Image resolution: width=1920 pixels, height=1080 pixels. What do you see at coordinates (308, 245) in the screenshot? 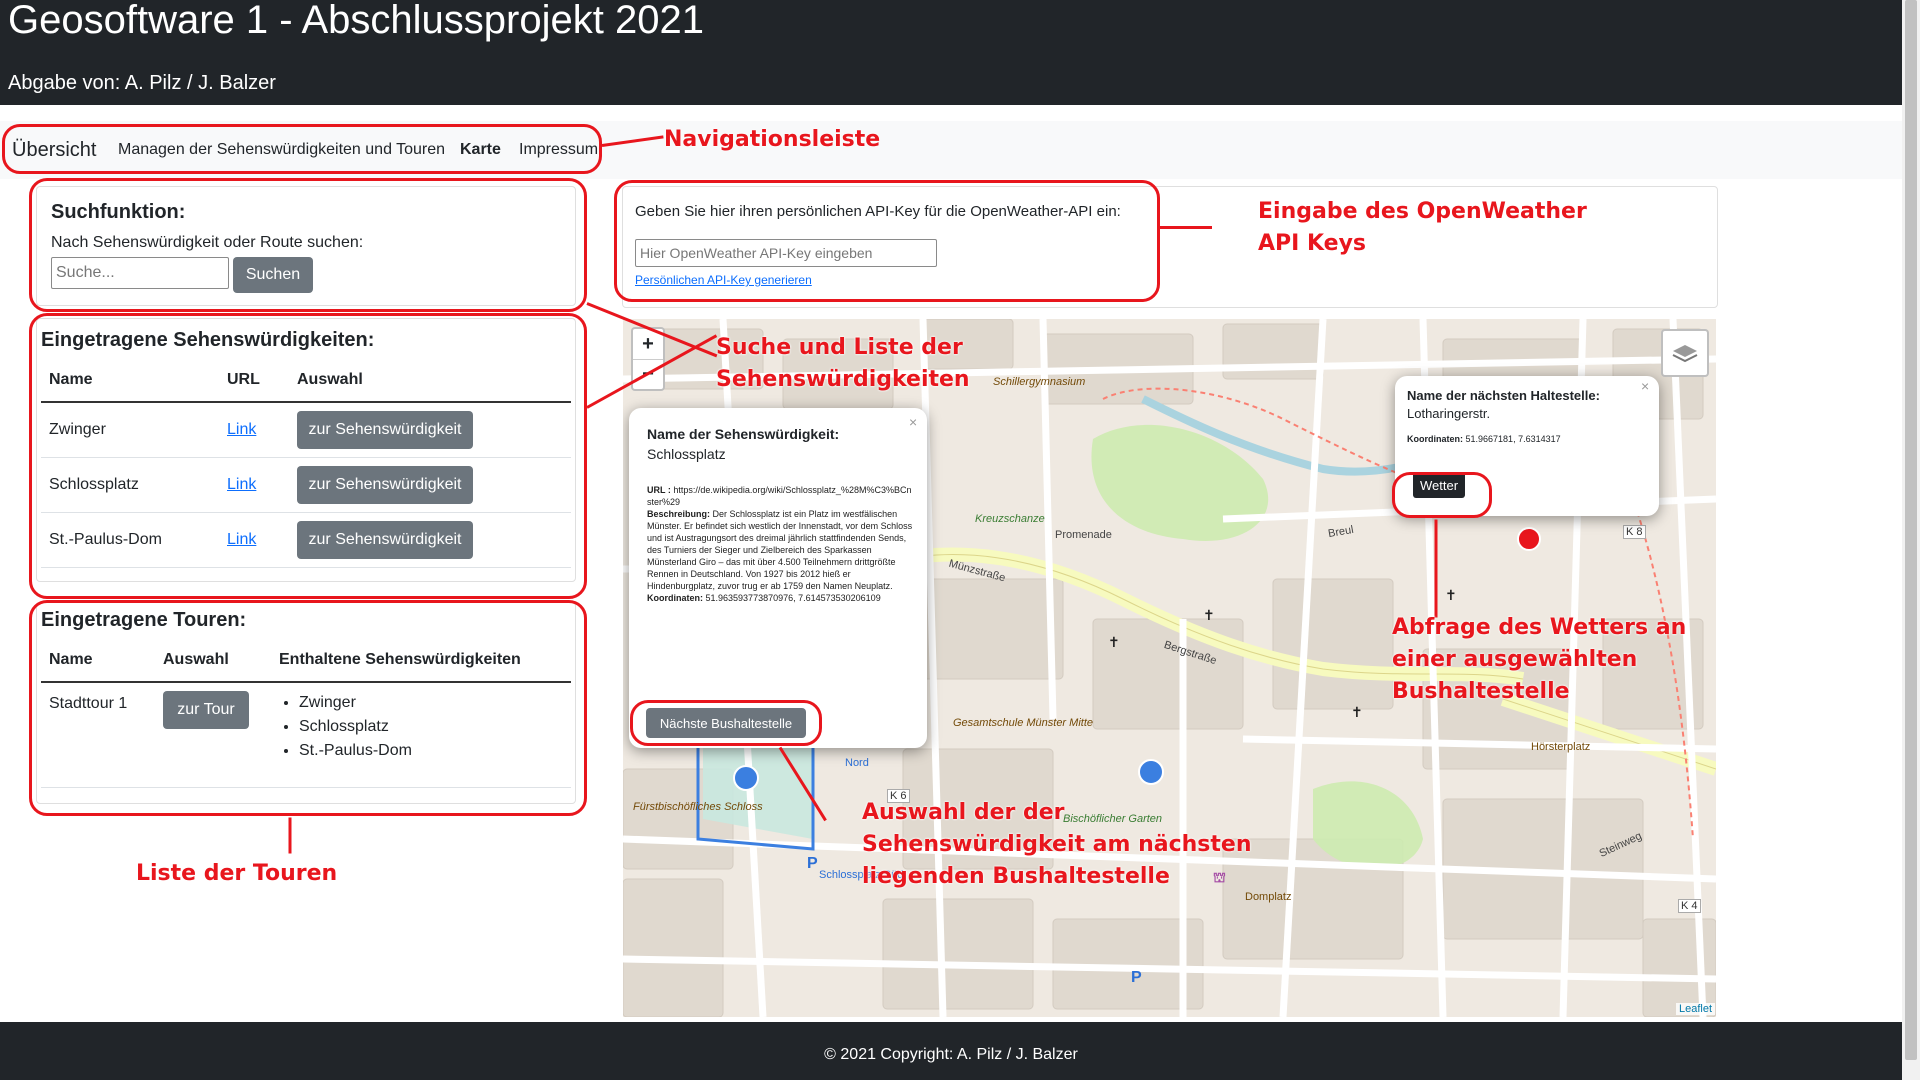
I see `annotation-box-search` at bounding box center [308, 245].